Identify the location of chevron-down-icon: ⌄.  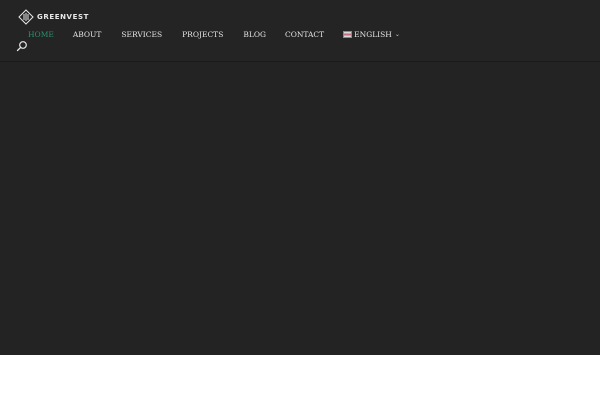
(397, 34).